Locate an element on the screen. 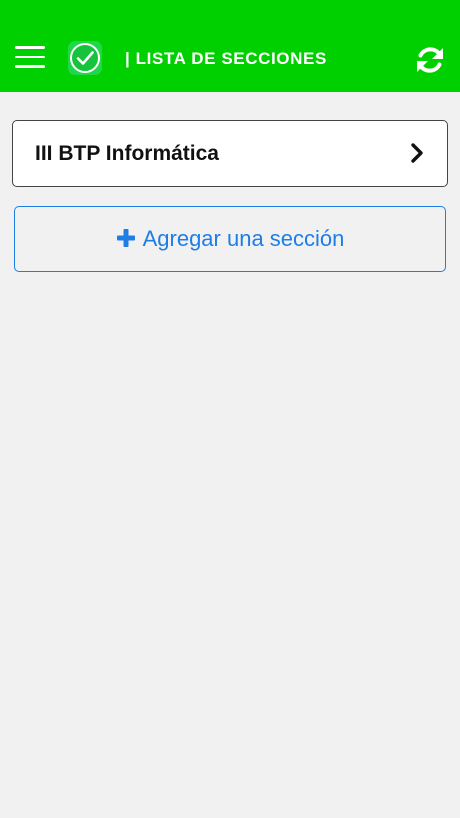 The height and width of the screenshot is (818, 460). section-name: III BTP Informática is located at coordinates (127, 153).